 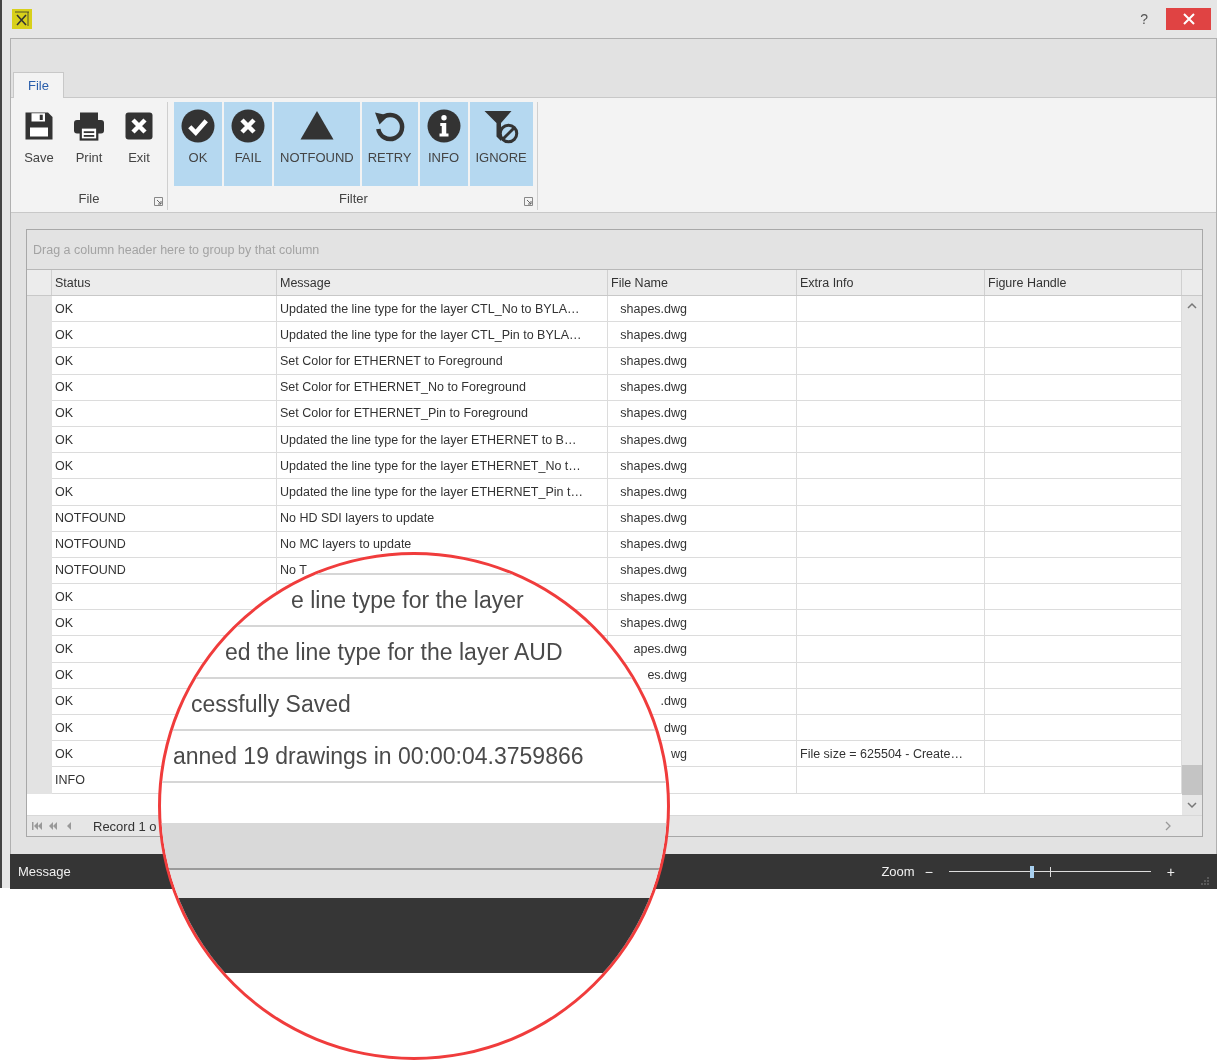 I want to click on status-message: Message, so click(x=44, y=871).